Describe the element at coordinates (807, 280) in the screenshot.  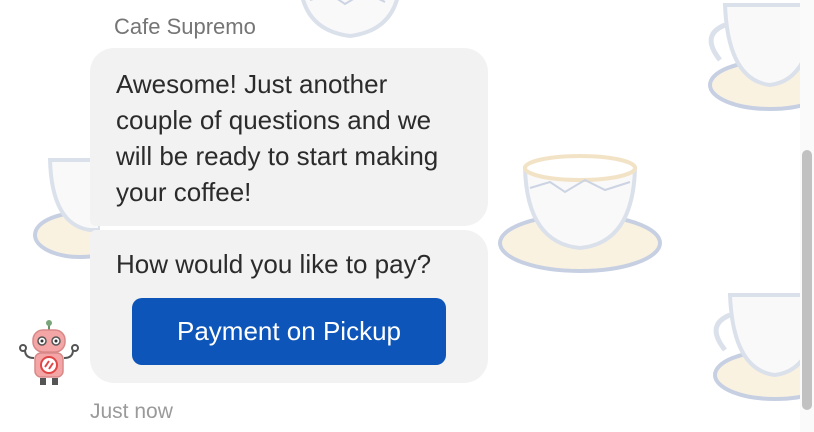
I see `scrollbar-thumb` at that location.